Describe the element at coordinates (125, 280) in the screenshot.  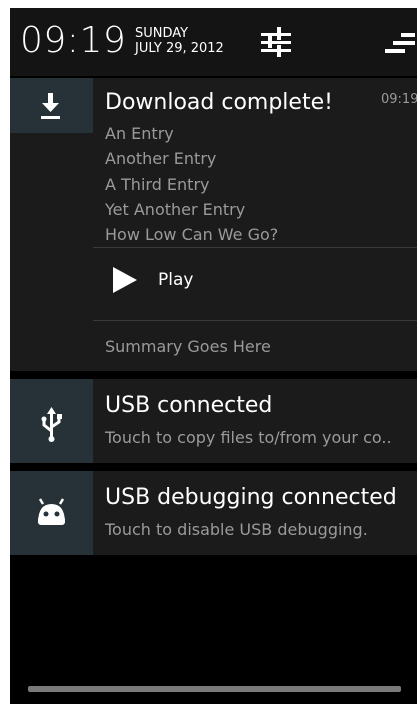
I see `play-icon` at that location.